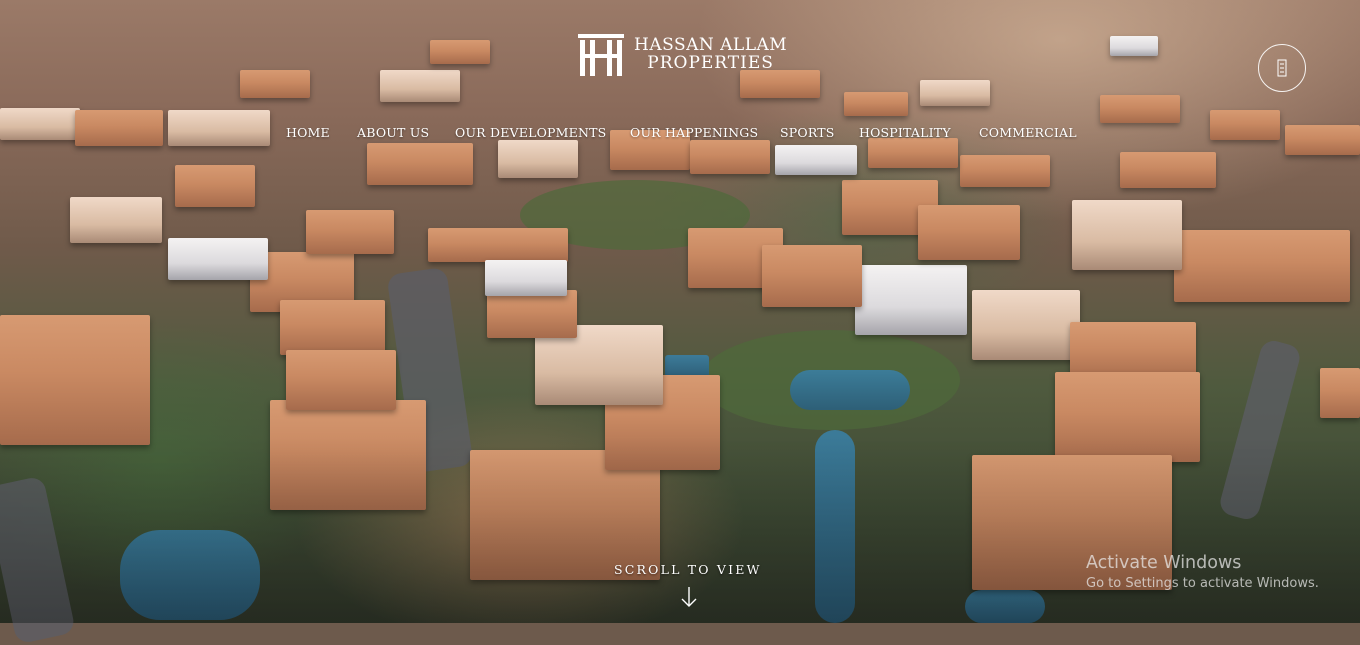 This screenshot has width=1360, height=645. I want to click on nav-item-hospitality: HOSPITALITY, so click(905, 132).